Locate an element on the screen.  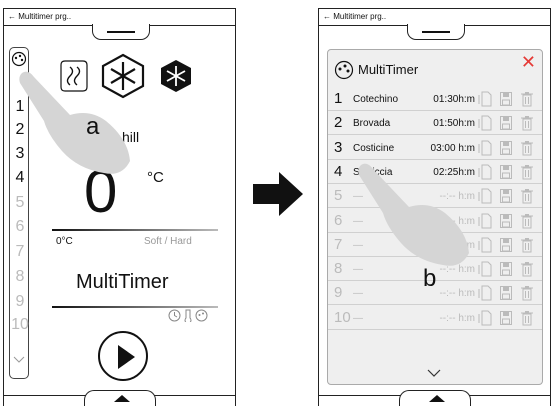
timer-row: 3 Costicine 03:00 h:m is located at coordinates (435, 148).